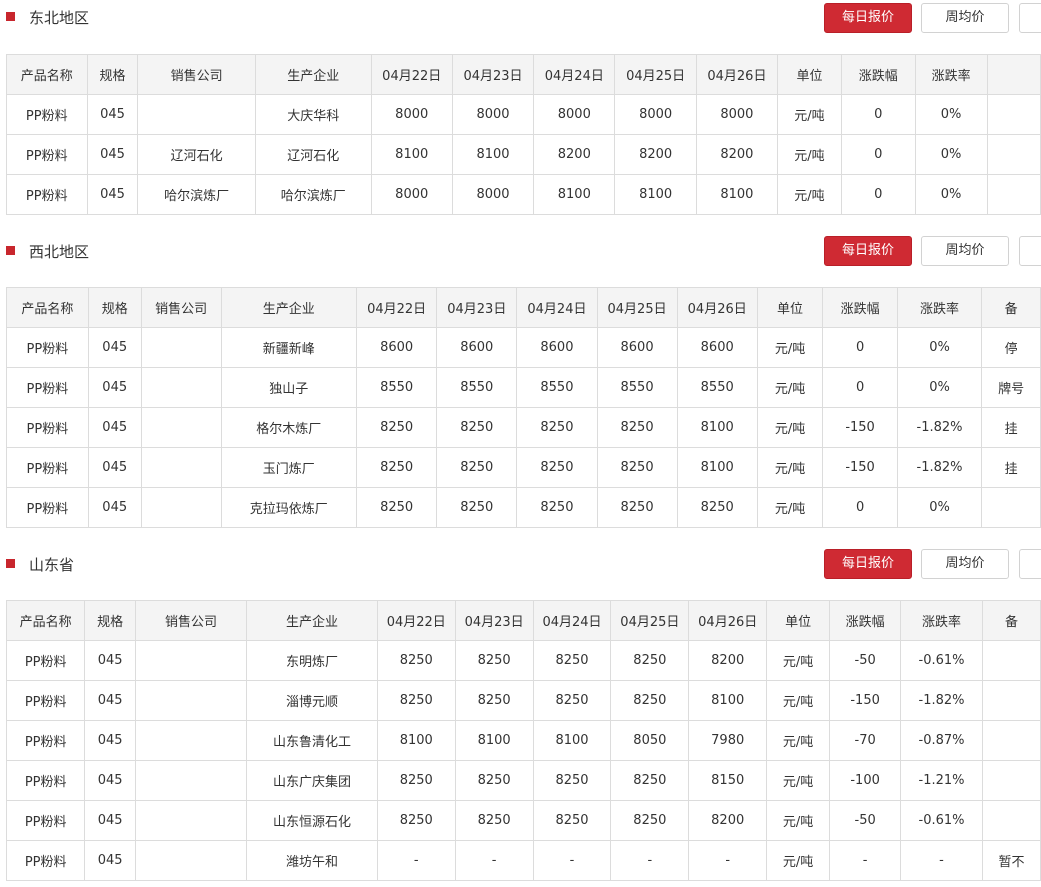 This screenshot has height=887, width=1041. What do you see at coordinates (313, 194) in the screenshot?
I see `table-cell: 哈尔滨炼厂` at bounding box center [313, 194].